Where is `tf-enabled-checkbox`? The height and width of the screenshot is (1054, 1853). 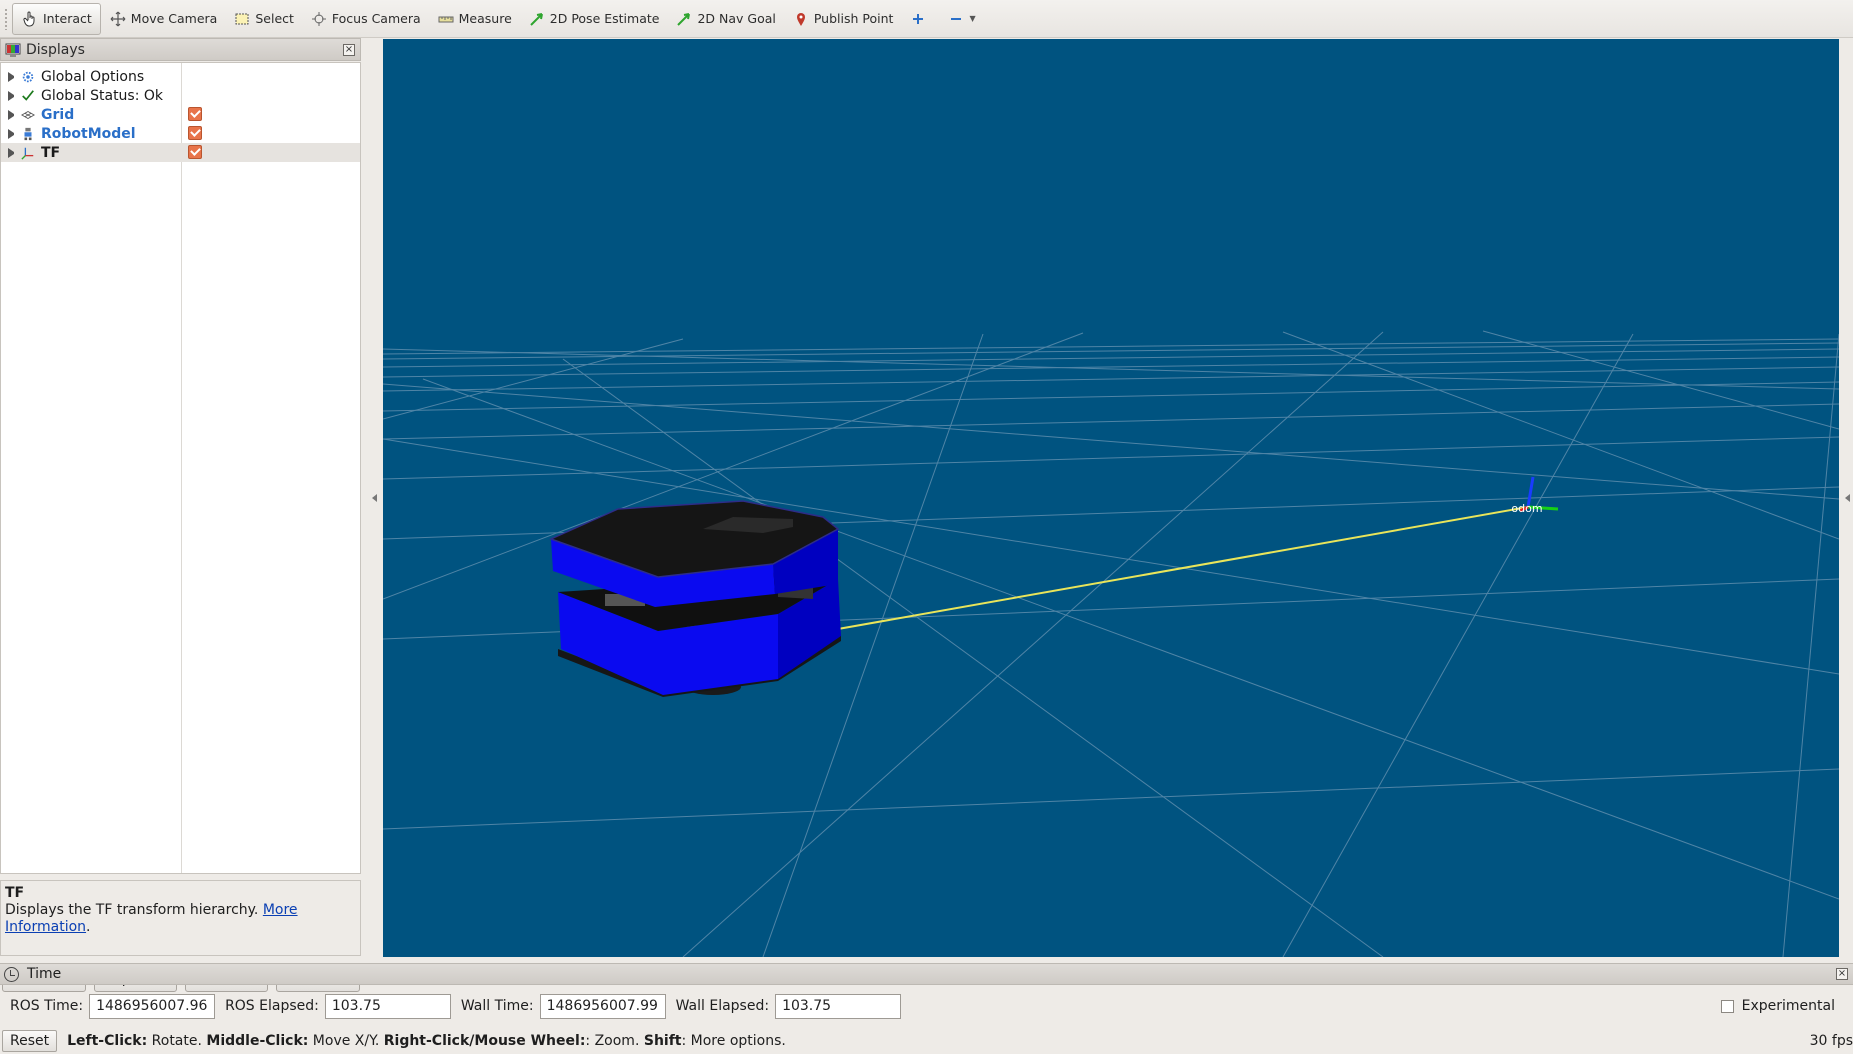
tf-enabled-checkbox is located at coordinates (195, 152).